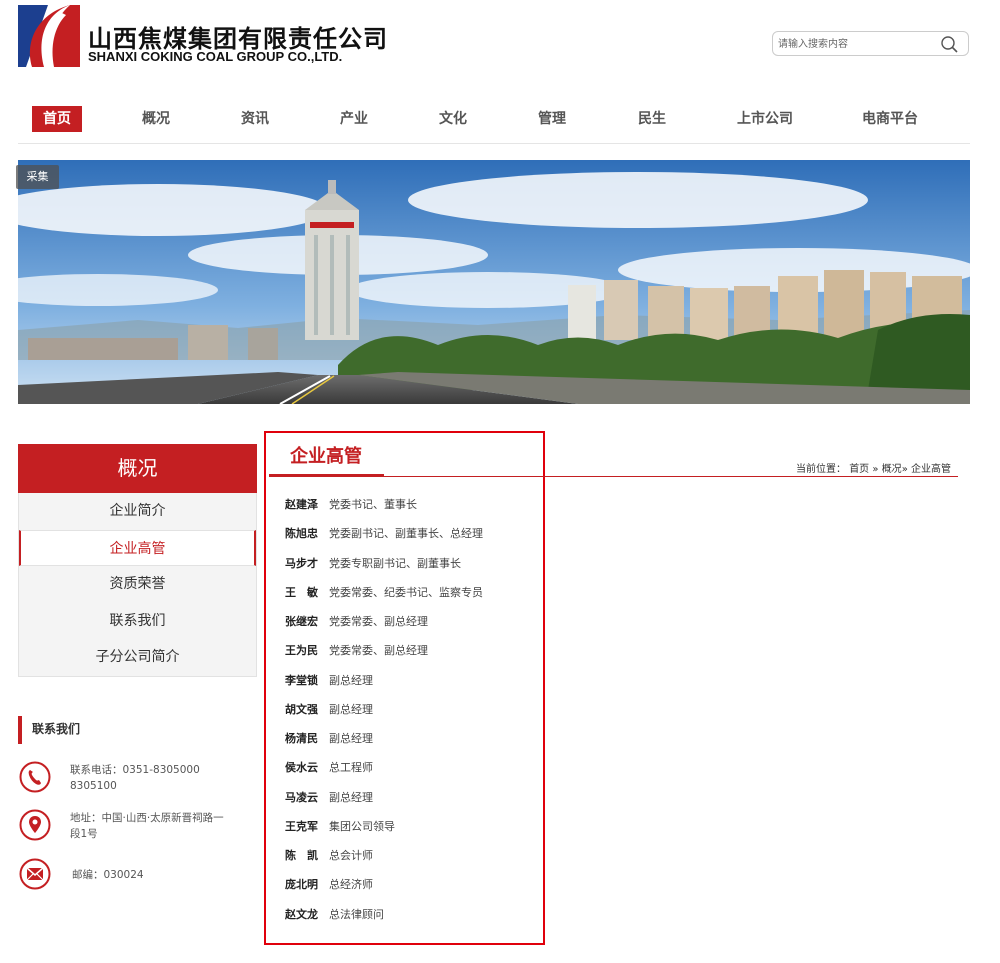 The width and height of the screenshot is (1000, 963). Describe the element at coordinates (57, 119) in the screenshot. I see `nav-item-home: 首页` at that location.